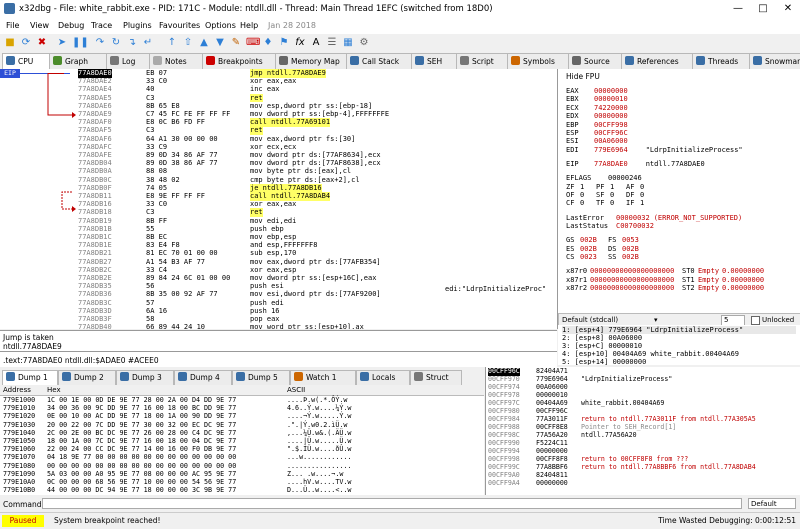 The image size is (800, 529). I want to click on comment-icon: ⌨, so click(253, 43).